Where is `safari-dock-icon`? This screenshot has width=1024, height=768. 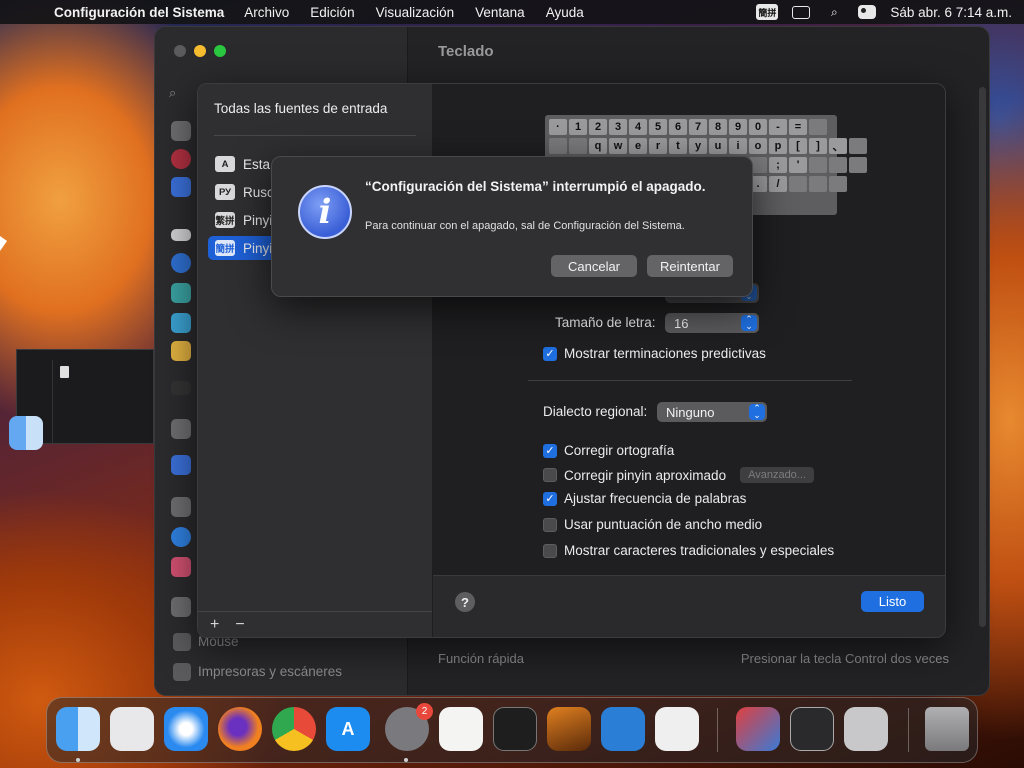 safari-dock-icon is located at coordinates (186, 729).